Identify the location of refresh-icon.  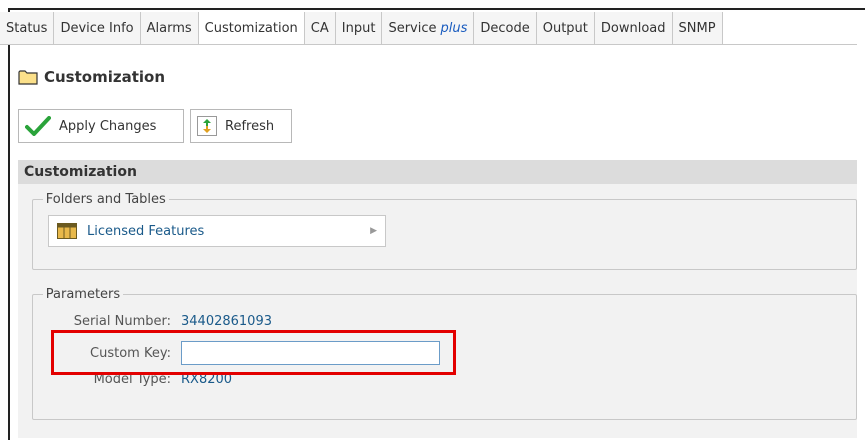
(207, 126).